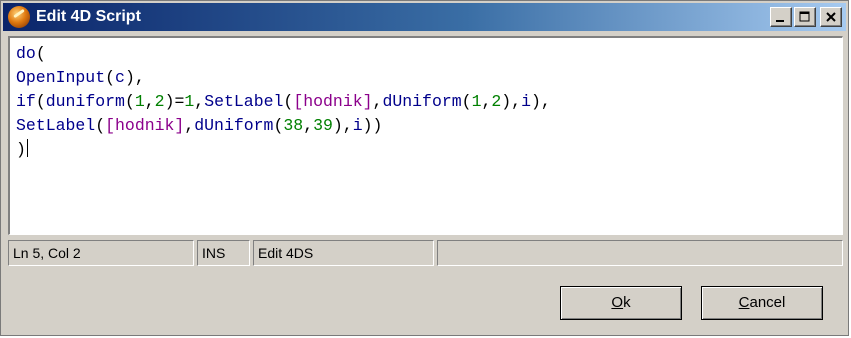  What do you see at coordinates (19, 17) in the screenshot?
I see `app-icon` at bounding box center [19, 17].